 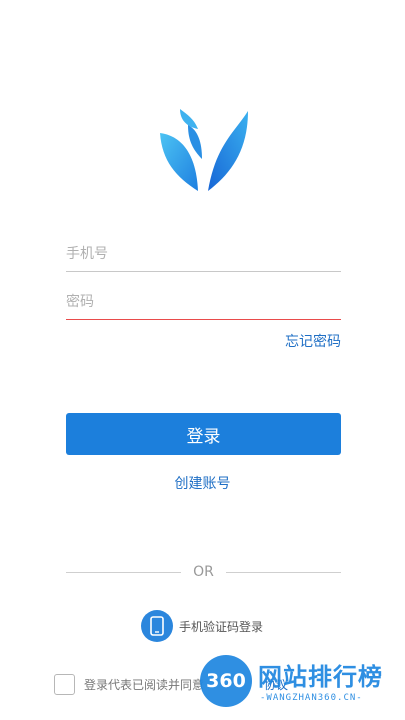 I want to click on agreement-link: 协议, so click(x=276, y=684).